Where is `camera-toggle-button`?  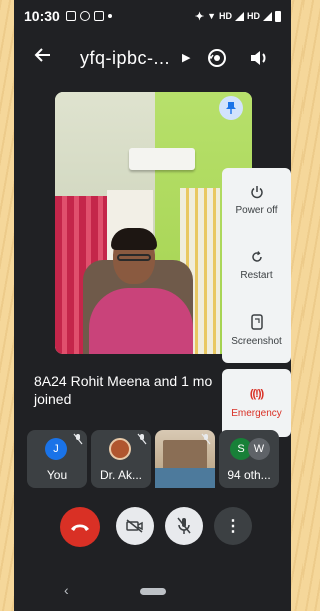
camera-toggle-button is located at coordinates (135, 526).